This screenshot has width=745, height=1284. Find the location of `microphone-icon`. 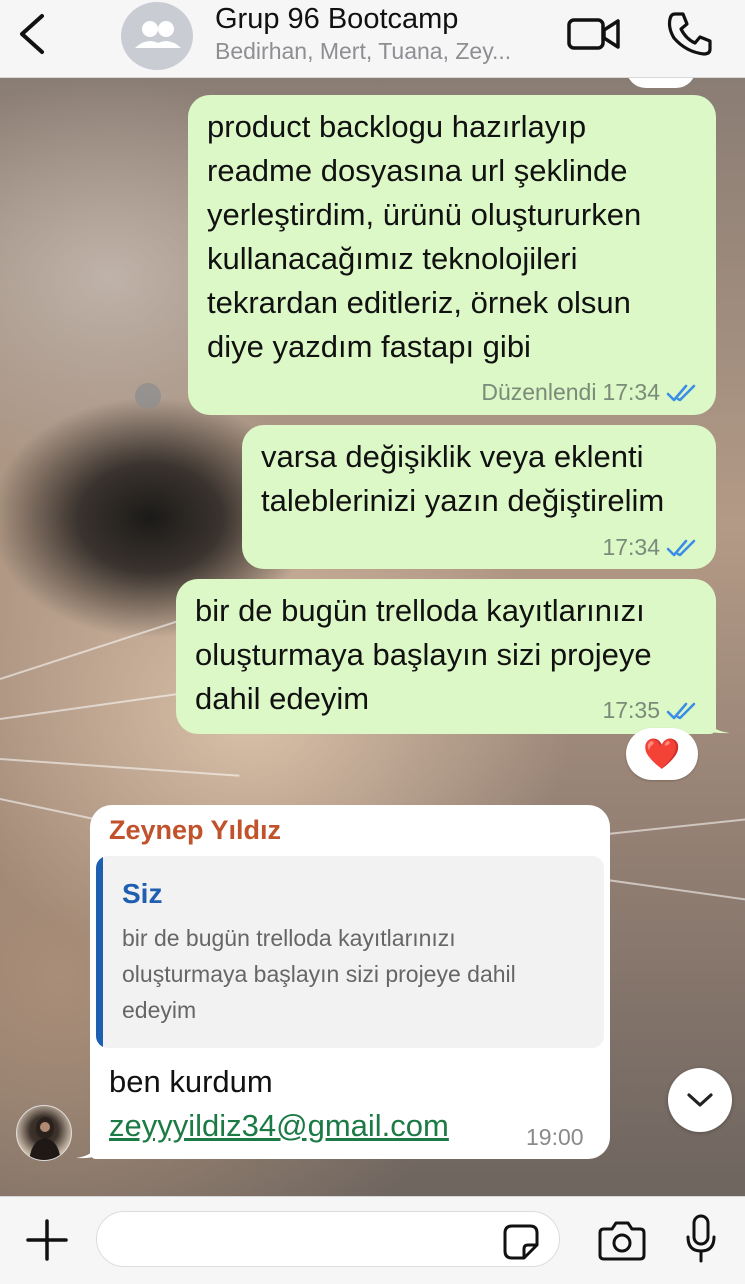

microphone-icon is located at coordinates (701, 1238).